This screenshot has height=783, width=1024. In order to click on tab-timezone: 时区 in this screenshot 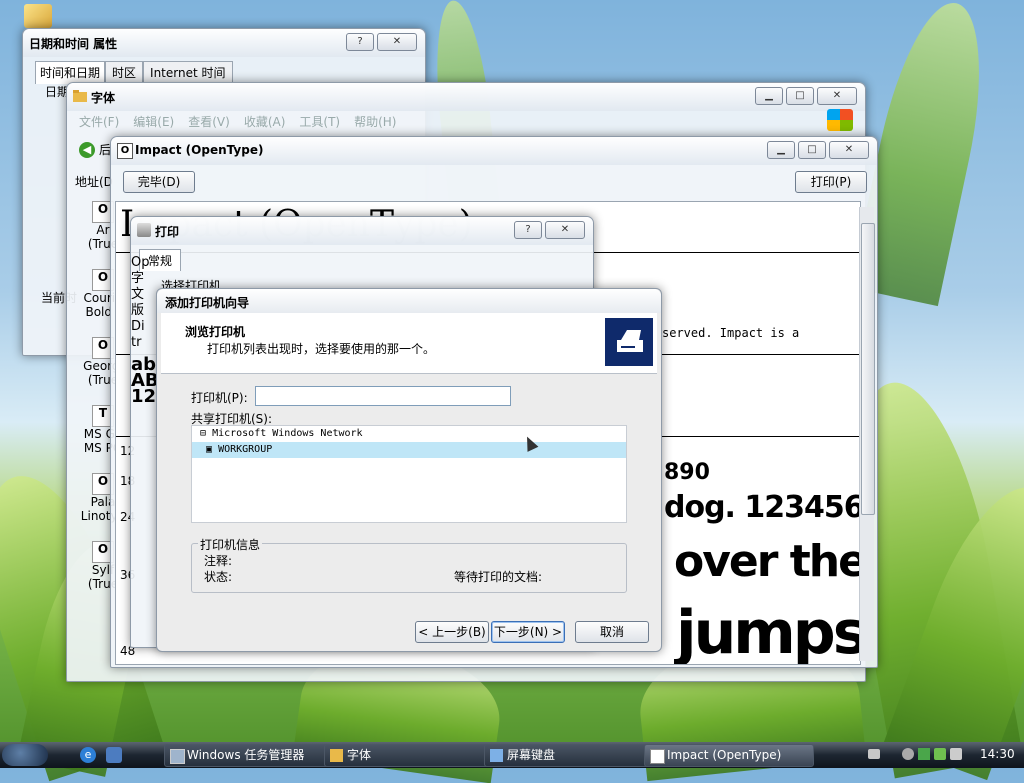, I will do `click(124, 72)`.